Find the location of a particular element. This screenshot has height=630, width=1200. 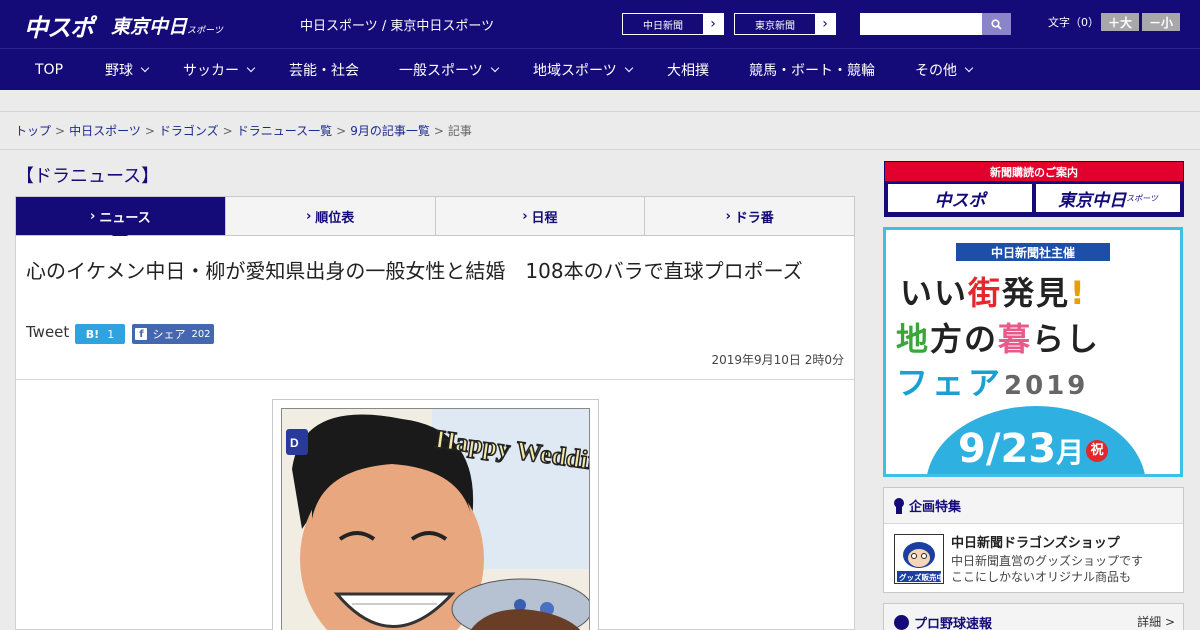

ad-date: 9/23月祝 is located at coordinates (1033, 449).